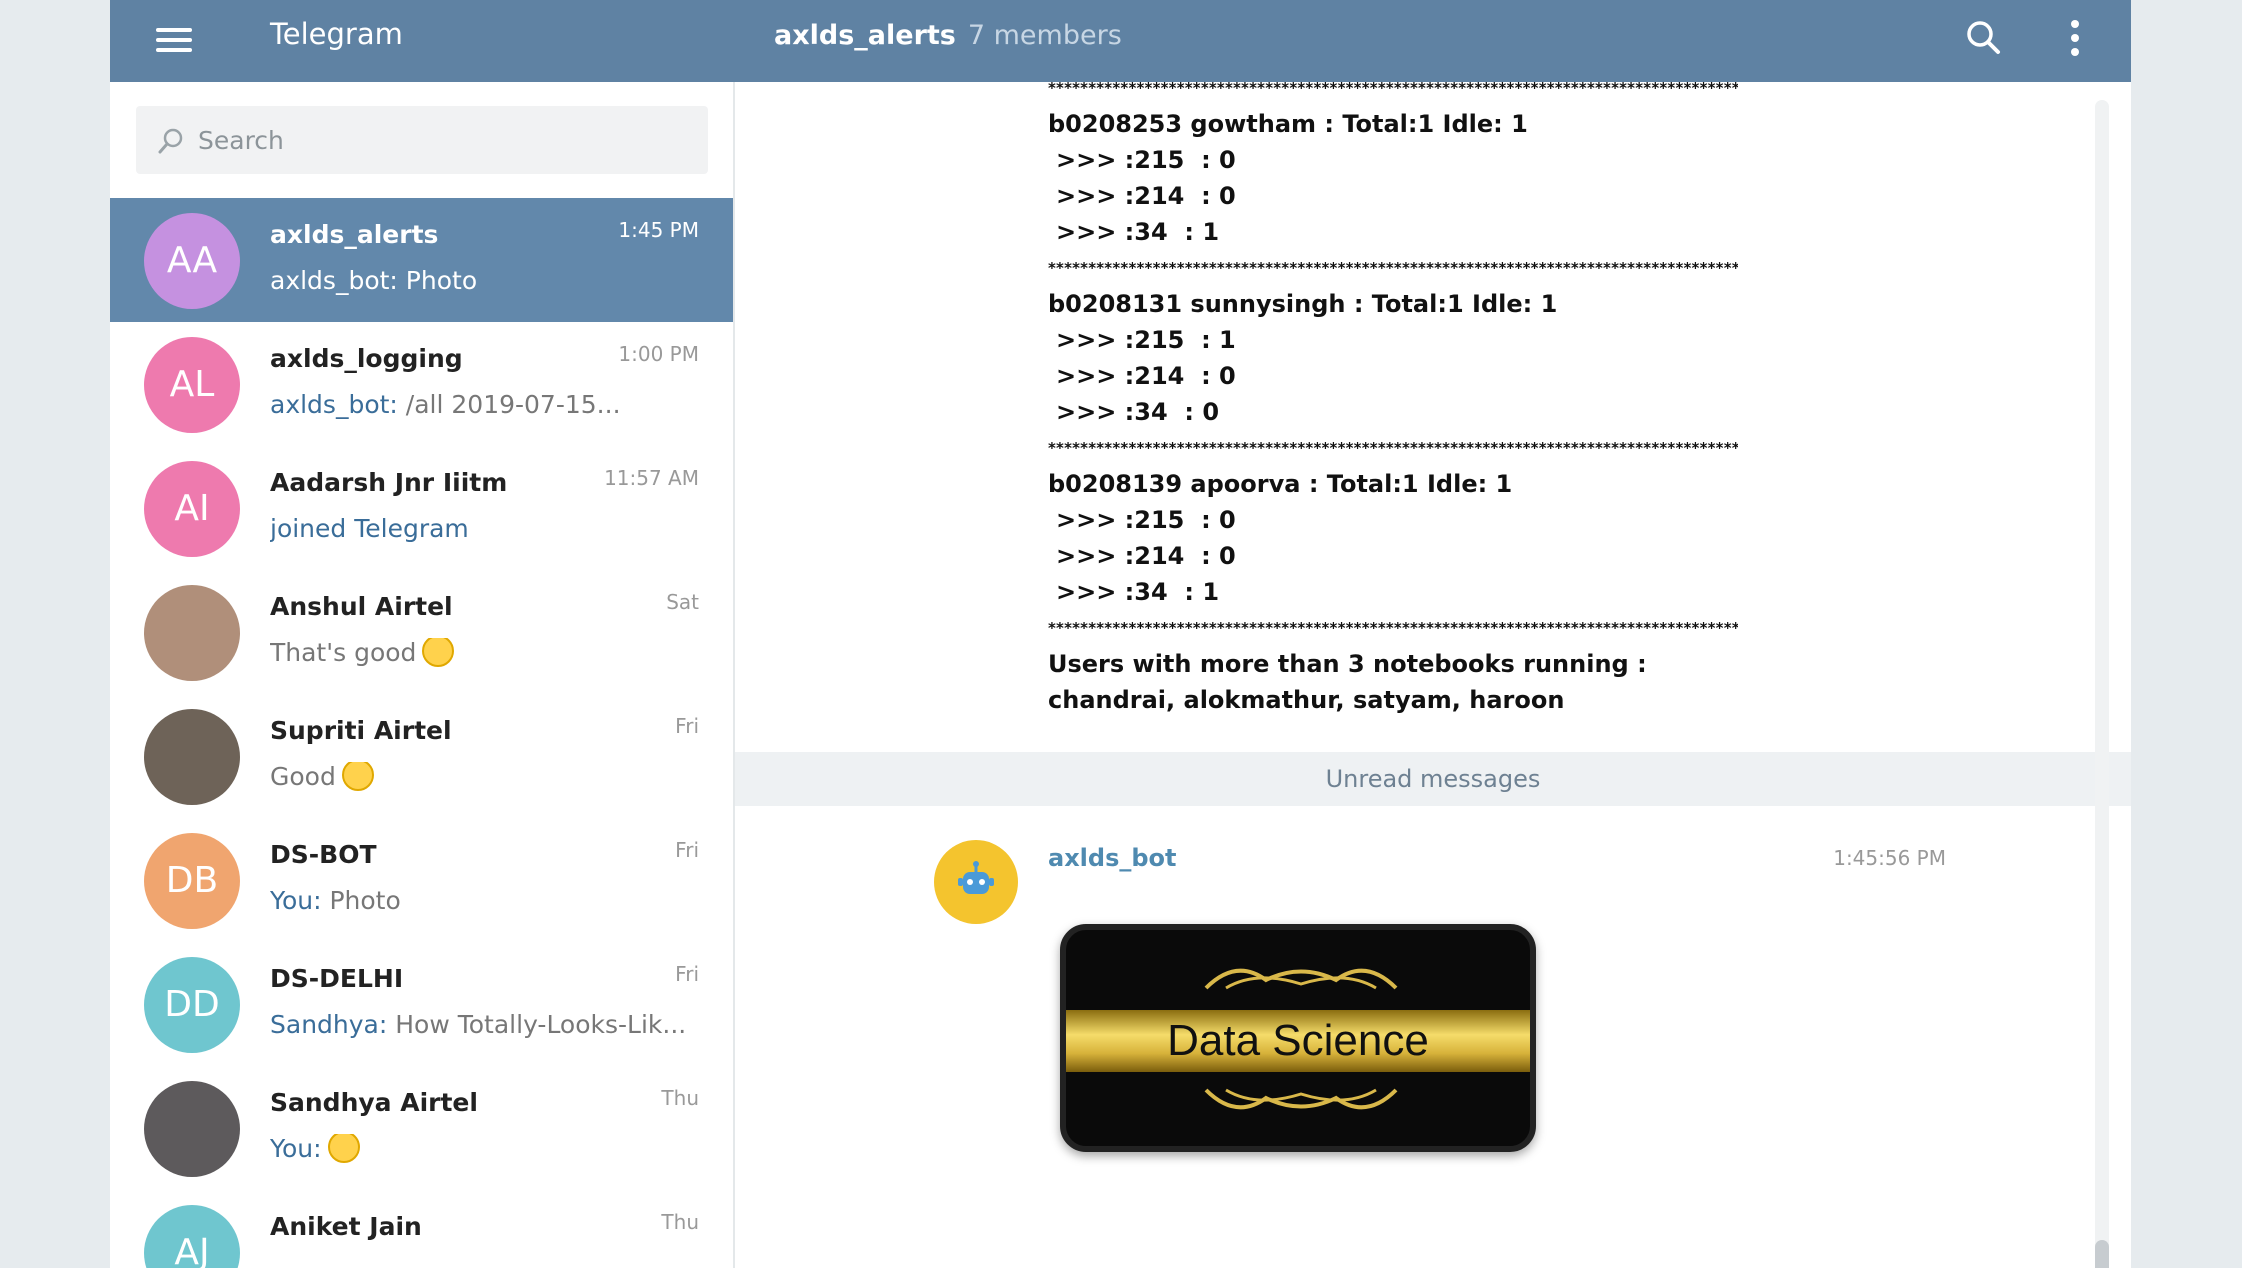 The height and width of the screenshot is (1268, 2242). What do you see at coordinates (1288, 124) in the screenshot?
I see `user-summary-line: b0208253 gowtham : Total:1 Idle: 1` at bounding box center [1288, 124].